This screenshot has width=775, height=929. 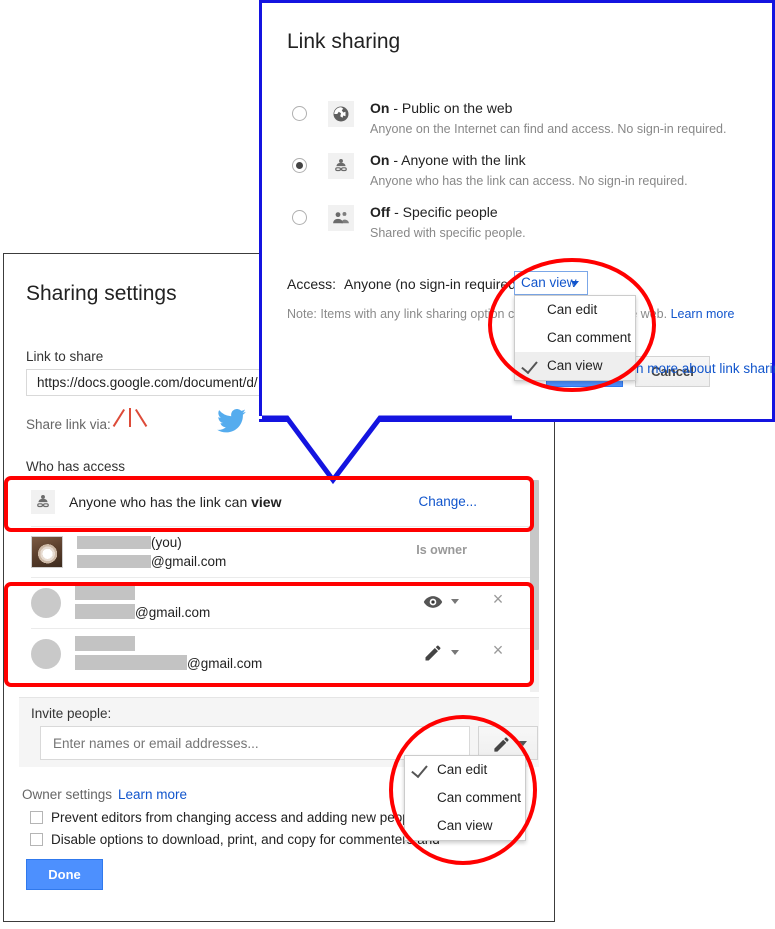 What do you see at coordinates (279, 654) in the screenshot?
I see `access-row-editor: @gmail.com ×` at bounding box center [279, 654].